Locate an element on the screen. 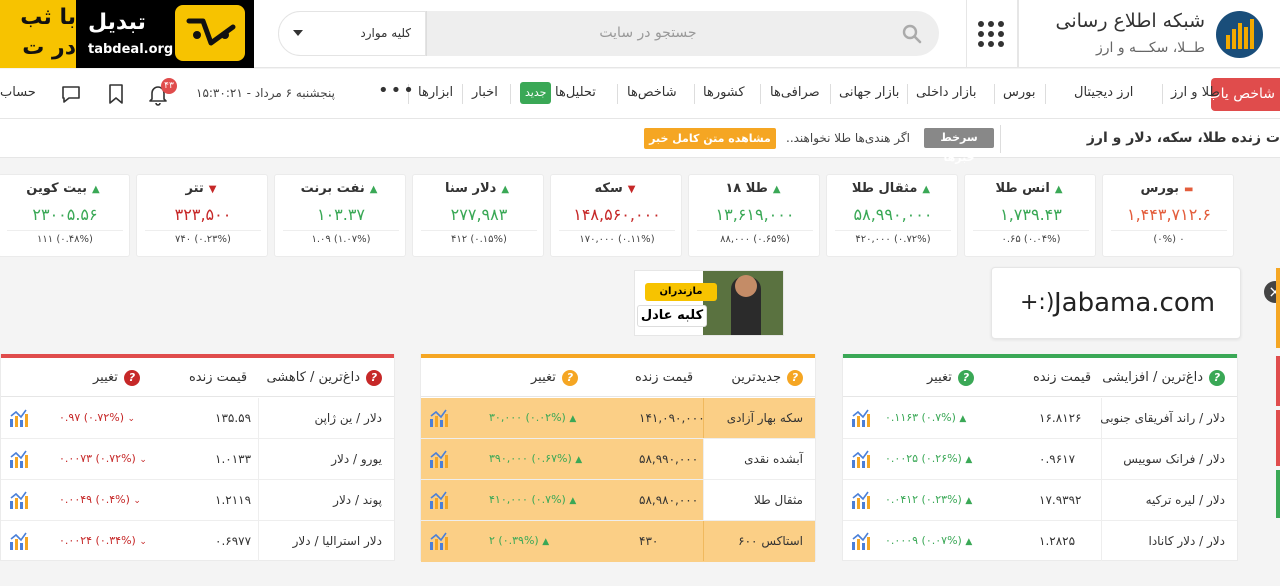 The image size is (1280, 586). nav-item-news: اخبار is located at coordinates (485, 94).